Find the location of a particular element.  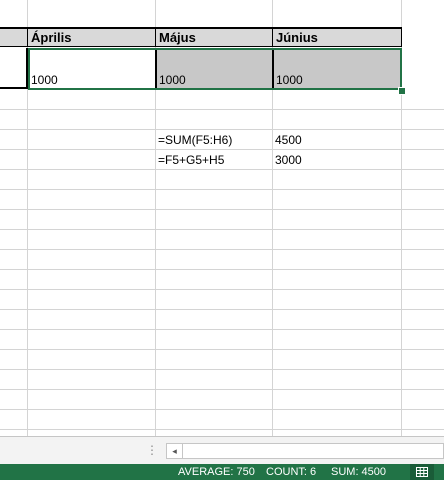

normal-view-icon is located at coordinates (422, 472).